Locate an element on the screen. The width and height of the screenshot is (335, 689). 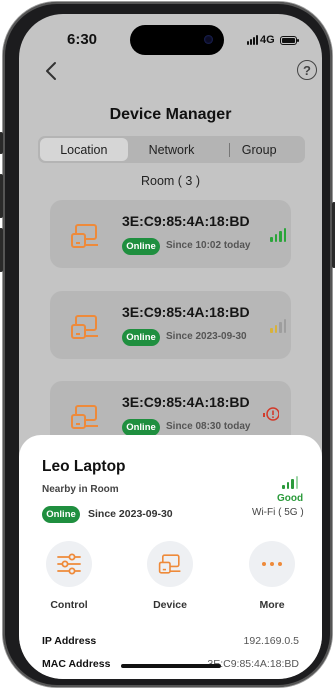
volume-up-button is located at coordinates (1, 196).